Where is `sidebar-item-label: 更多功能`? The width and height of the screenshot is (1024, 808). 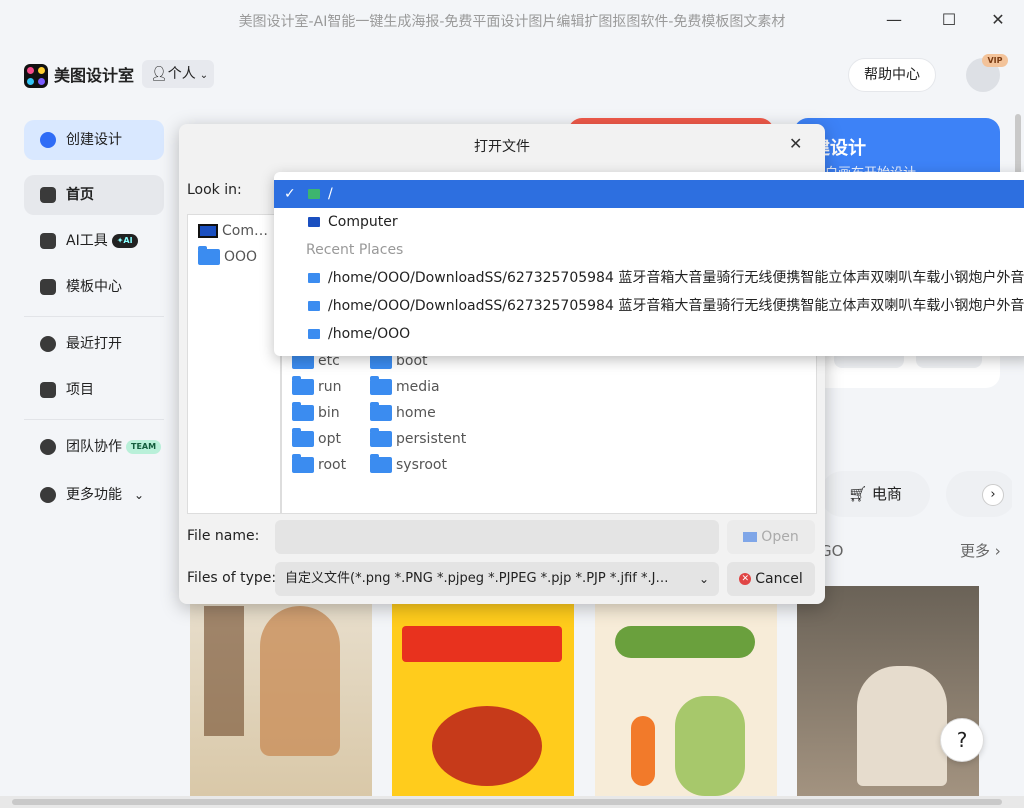 sidebar-item-label: 更多功能 is located at coordinates (94, 495).